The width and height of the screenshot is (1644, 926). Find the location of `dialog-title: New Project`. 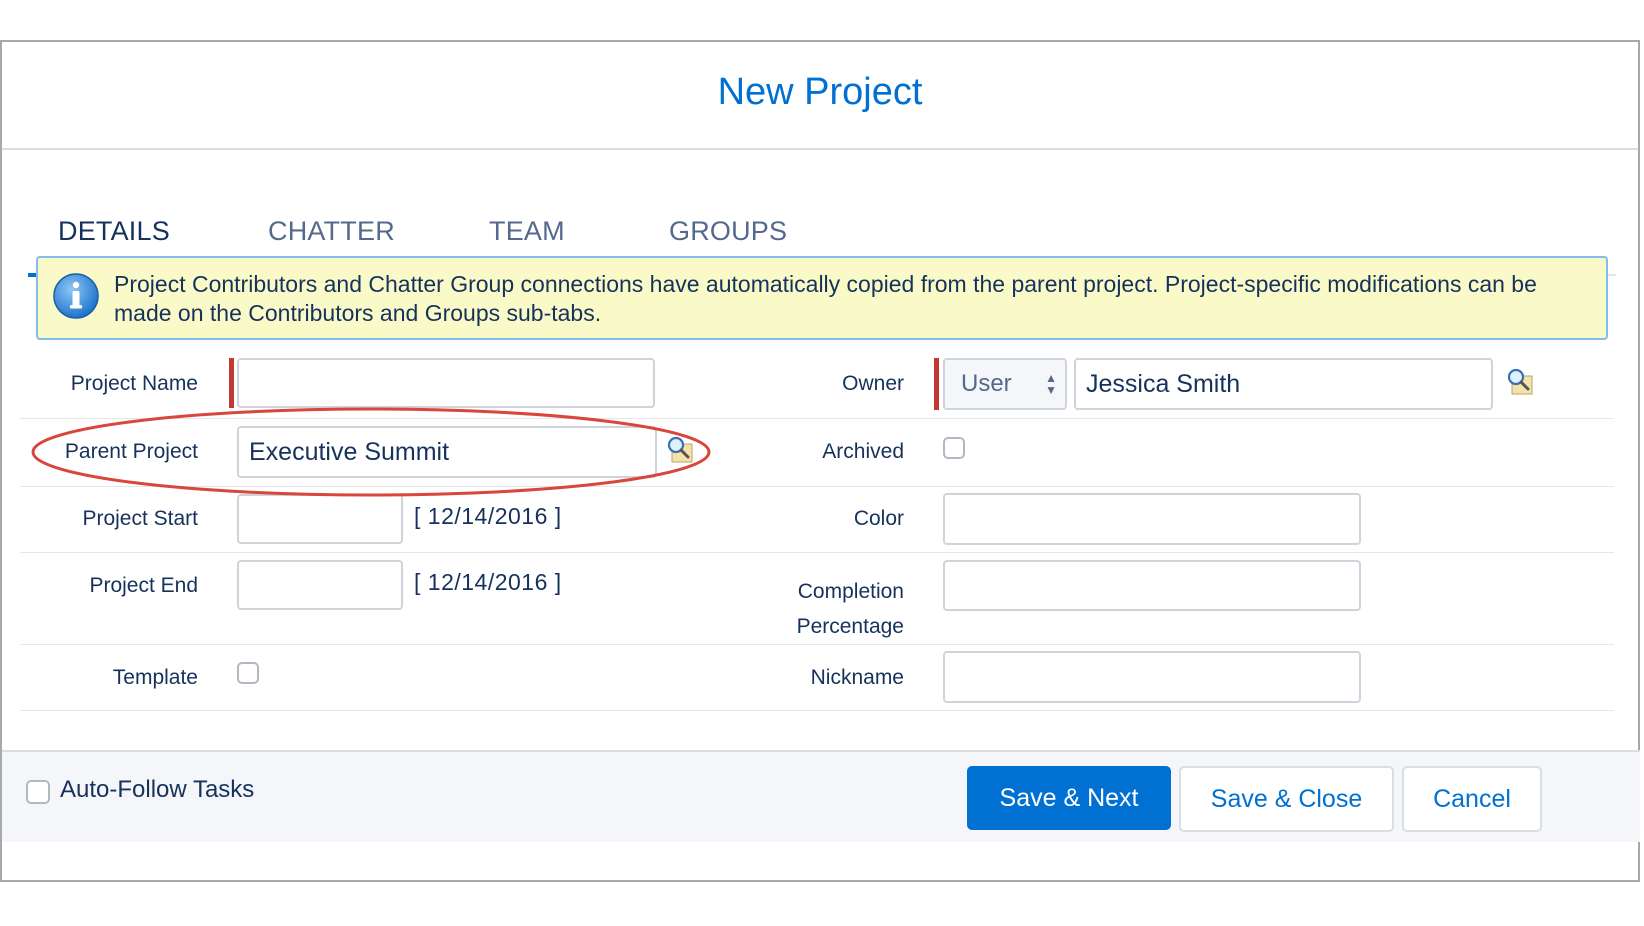

dialog-title: New Project is located at coordinates (820, 91).